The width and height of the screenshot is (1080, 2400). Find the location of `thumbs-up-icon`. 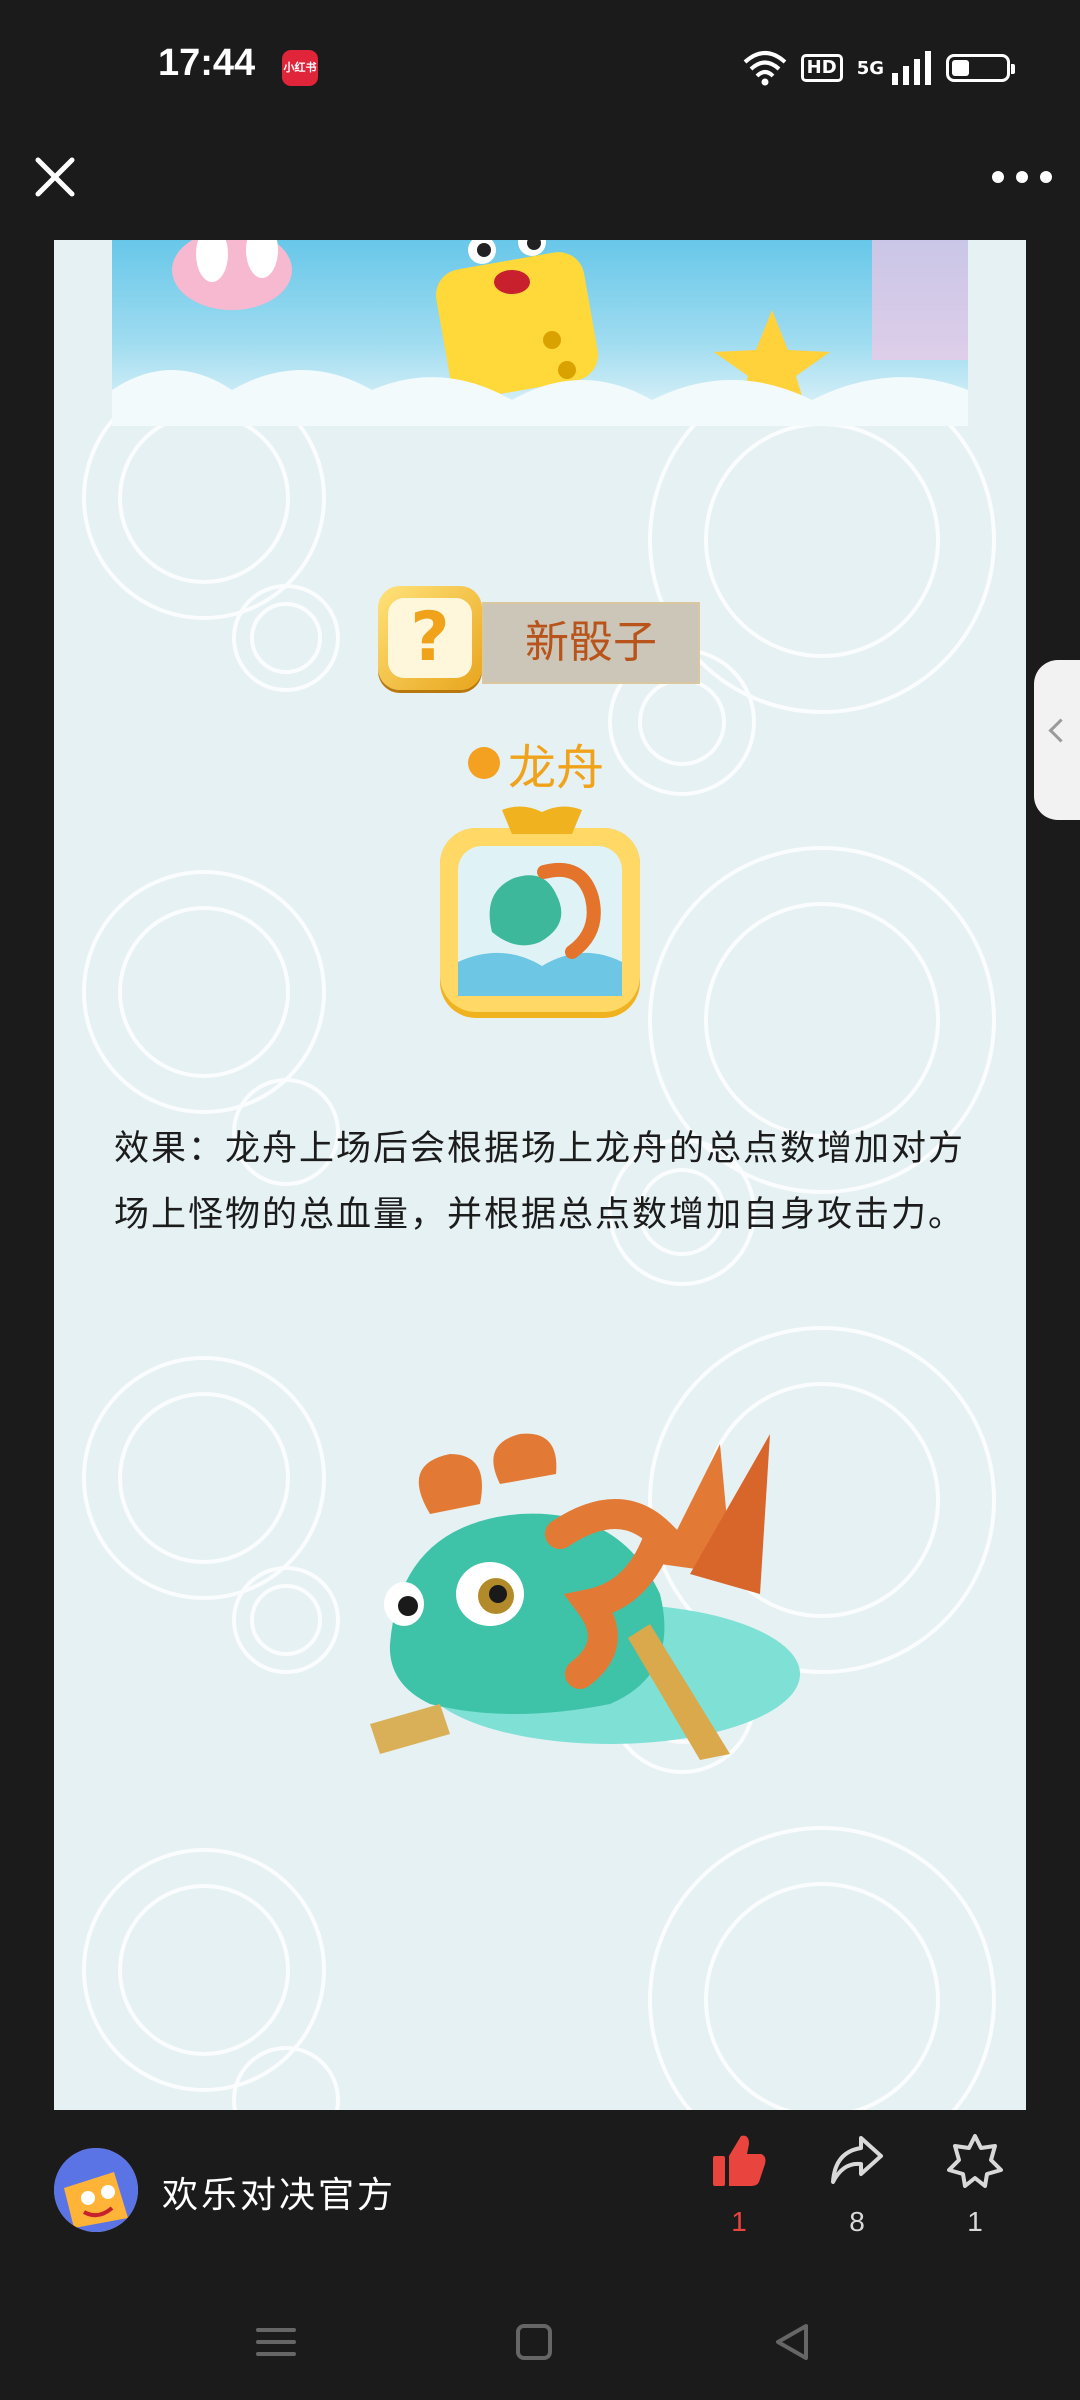

thumbs-up-icon is located at coordinates (739, 2160).